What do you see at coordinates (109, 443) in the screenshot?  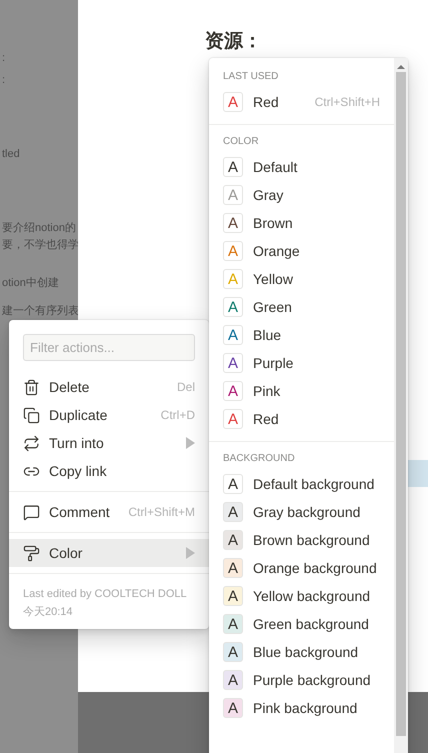 I see `menu-item: Turn into` at bounding box center [109, 443].